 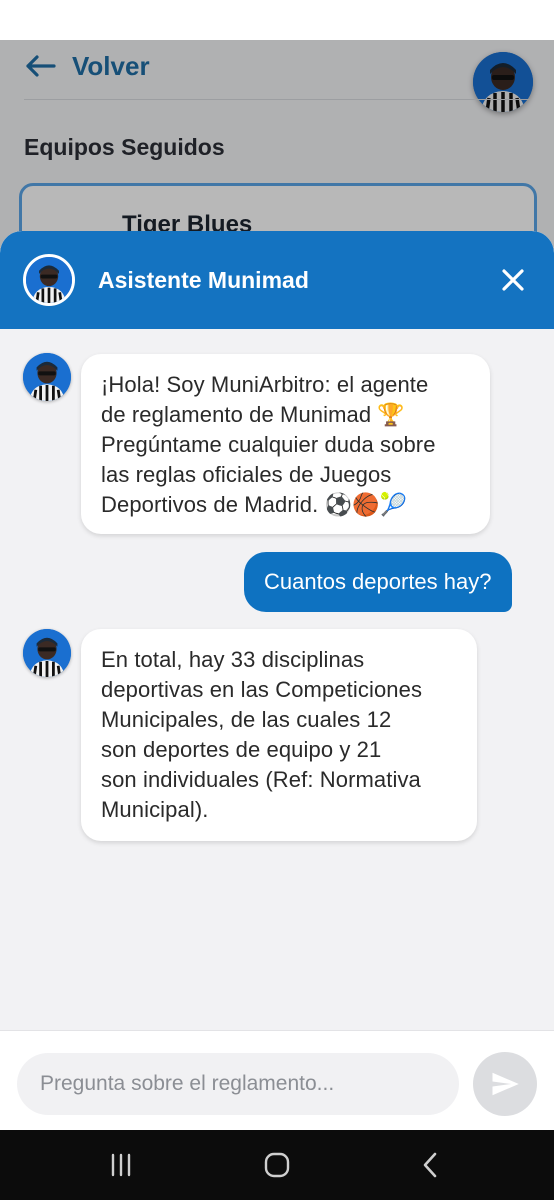 I want to click on user-message-bubble: Cuantos deportes hay?, so click(x=378, y=582).